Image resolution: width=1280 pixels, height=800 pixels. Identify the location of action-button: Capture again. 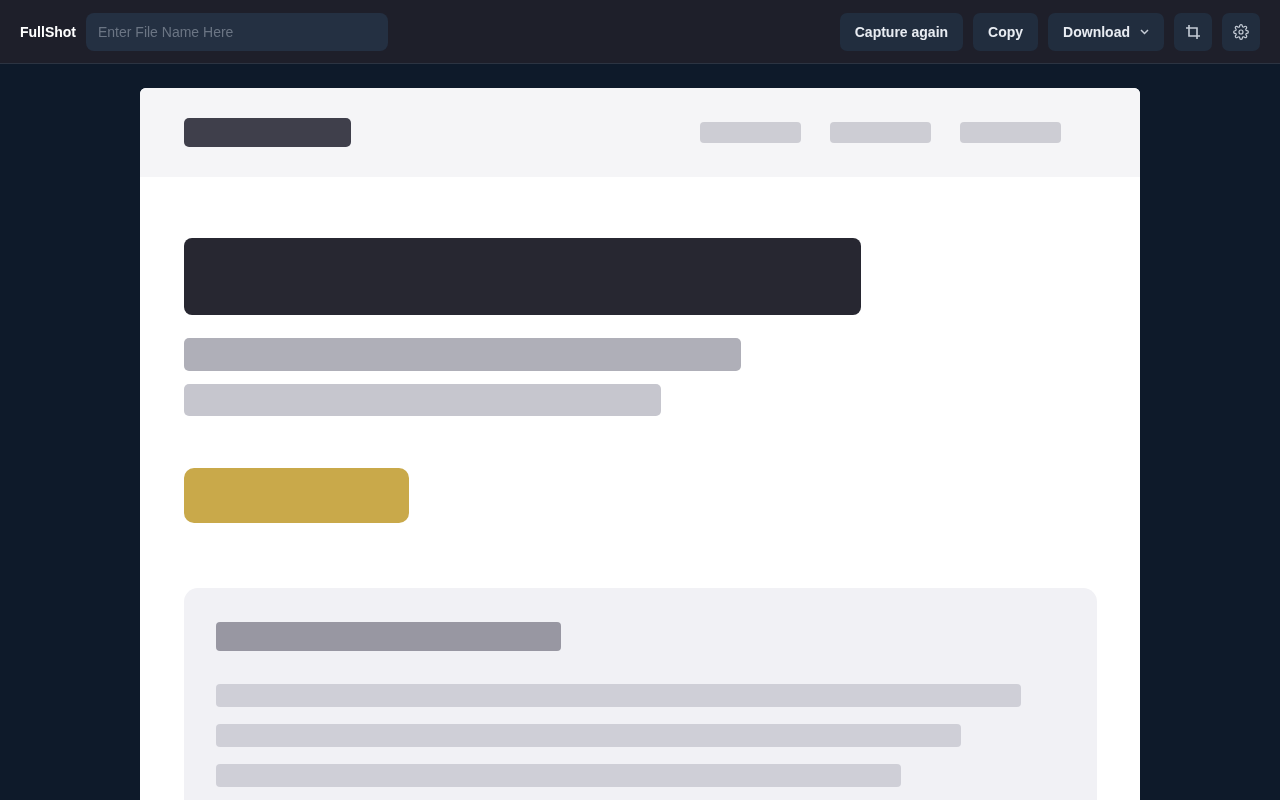
(901, 31).